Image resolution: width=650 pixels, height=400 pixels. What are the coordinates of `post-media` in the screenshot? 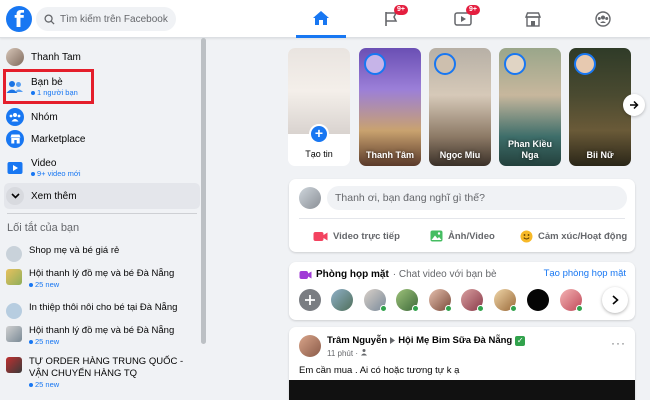 It's located at (462, 390).